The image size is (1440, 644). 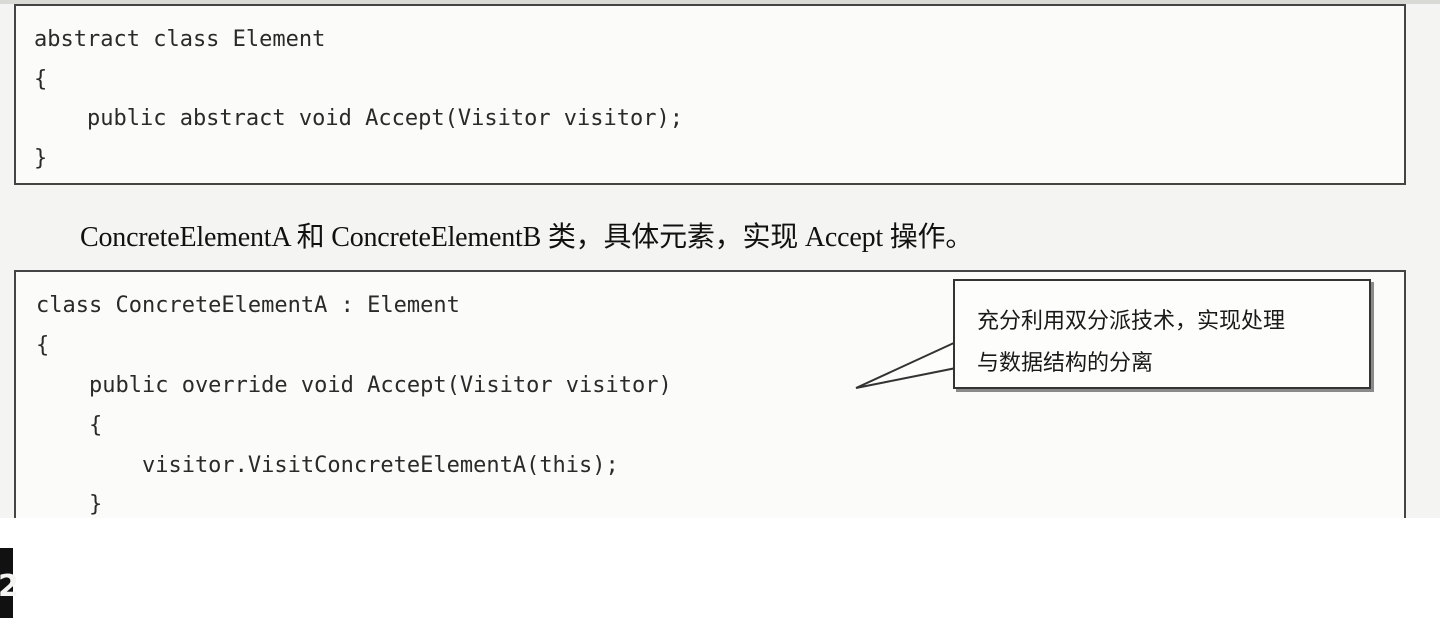 I want to click on code-line: class ConcreteElementA : Element, so click(x=248, y=305).